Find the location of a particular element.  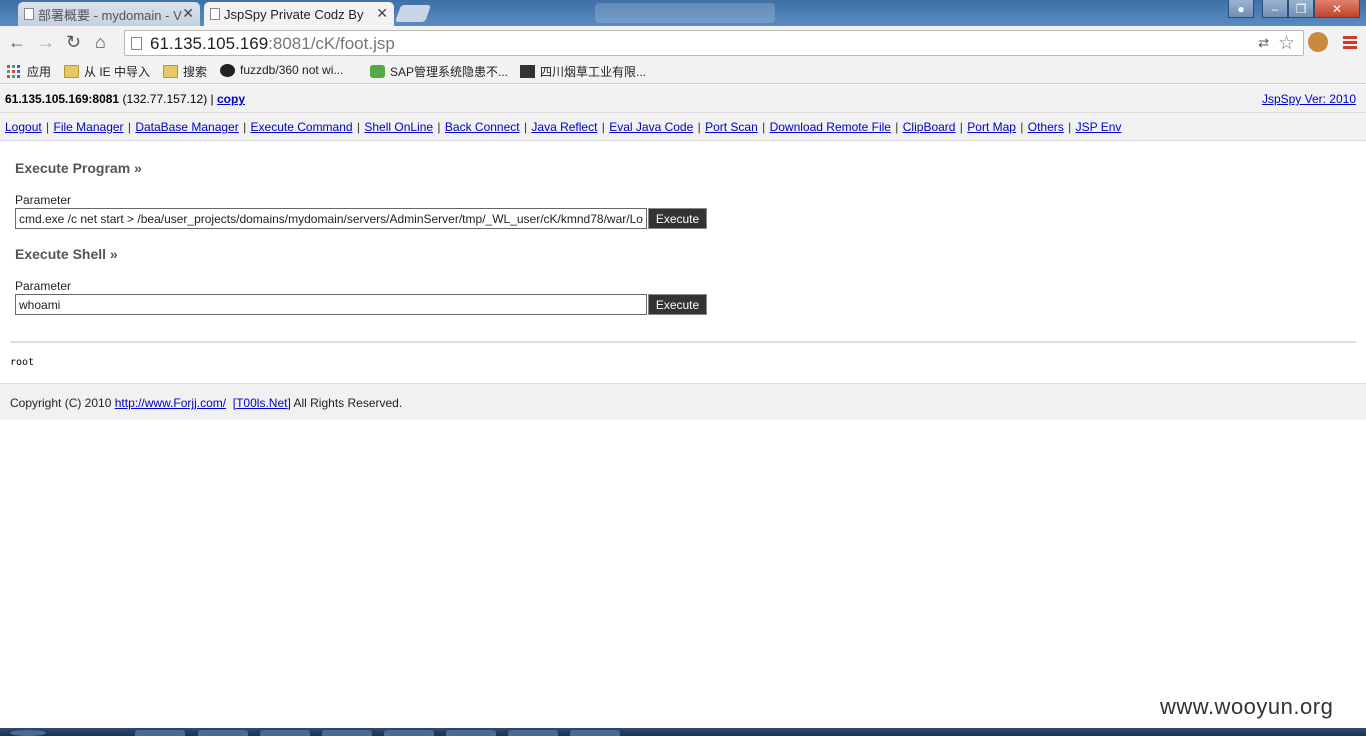

copyright-text: Copyright (C) 2010 is located at coordinates (61, 403).